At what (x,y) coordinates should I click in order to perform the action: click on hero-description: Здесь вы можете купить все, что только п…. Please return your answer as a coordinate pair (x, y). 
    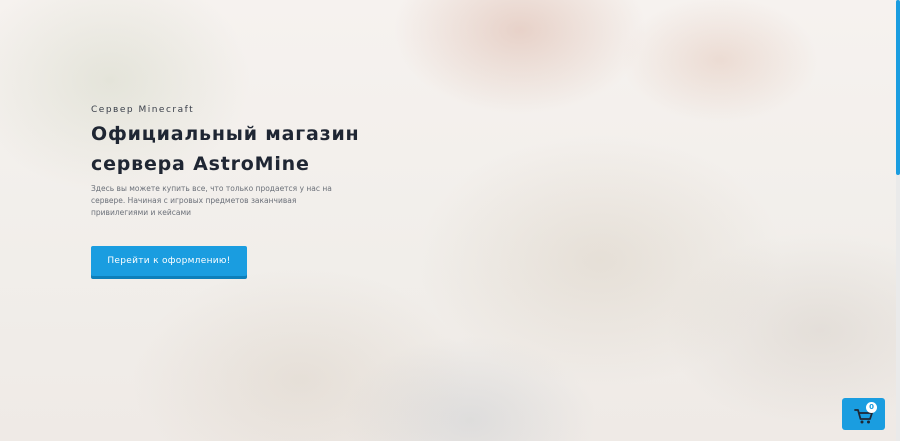
    Looking at the image, I should click on (211, 200).